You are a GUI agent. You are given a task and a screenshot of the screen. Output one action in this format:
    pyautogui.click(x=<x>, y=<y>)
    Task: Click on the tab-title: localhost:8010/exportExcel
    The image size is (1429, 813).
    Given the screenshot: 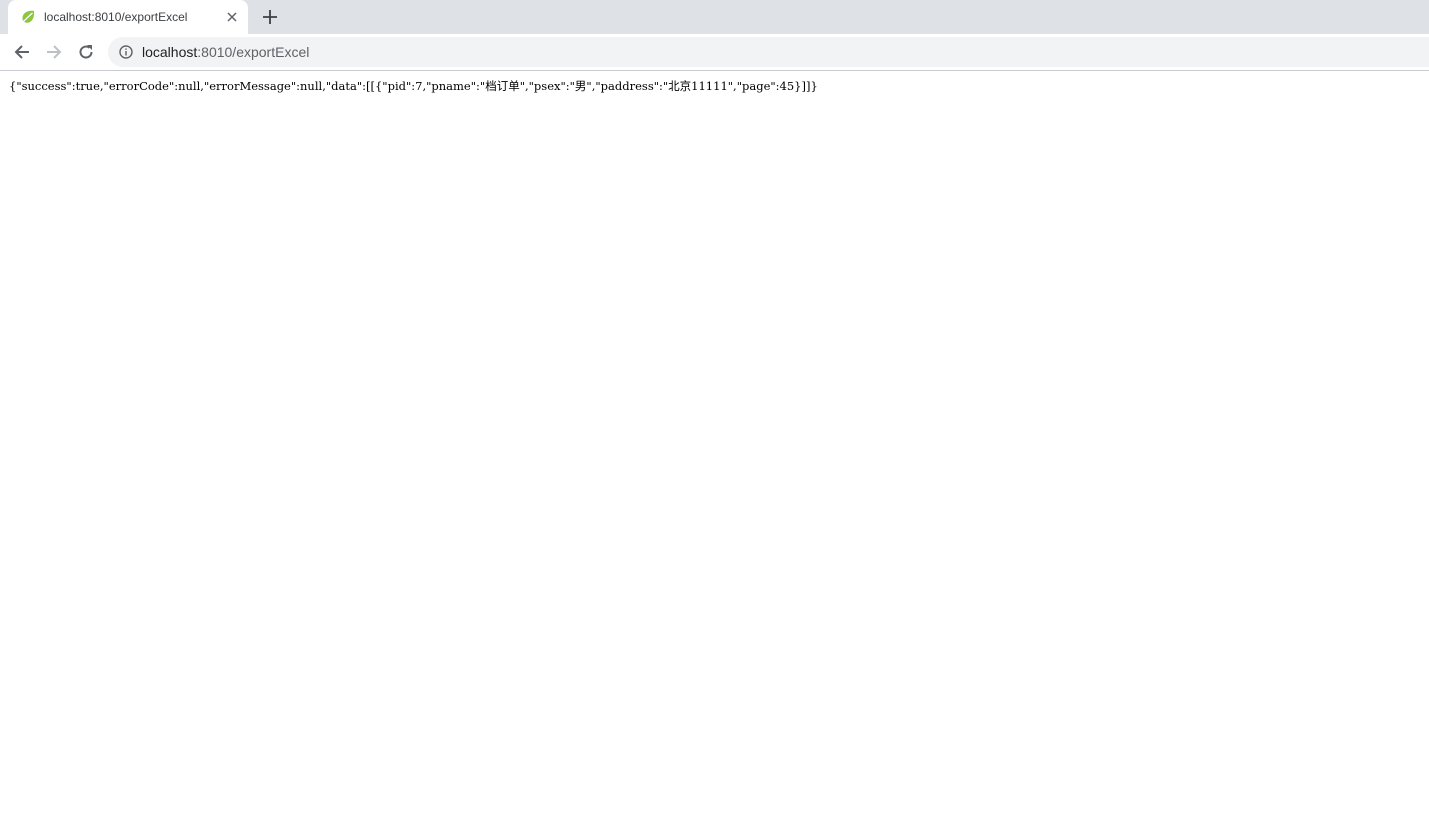 What is the action you would take?
    pyautogui.click(x=116, y=17)
    